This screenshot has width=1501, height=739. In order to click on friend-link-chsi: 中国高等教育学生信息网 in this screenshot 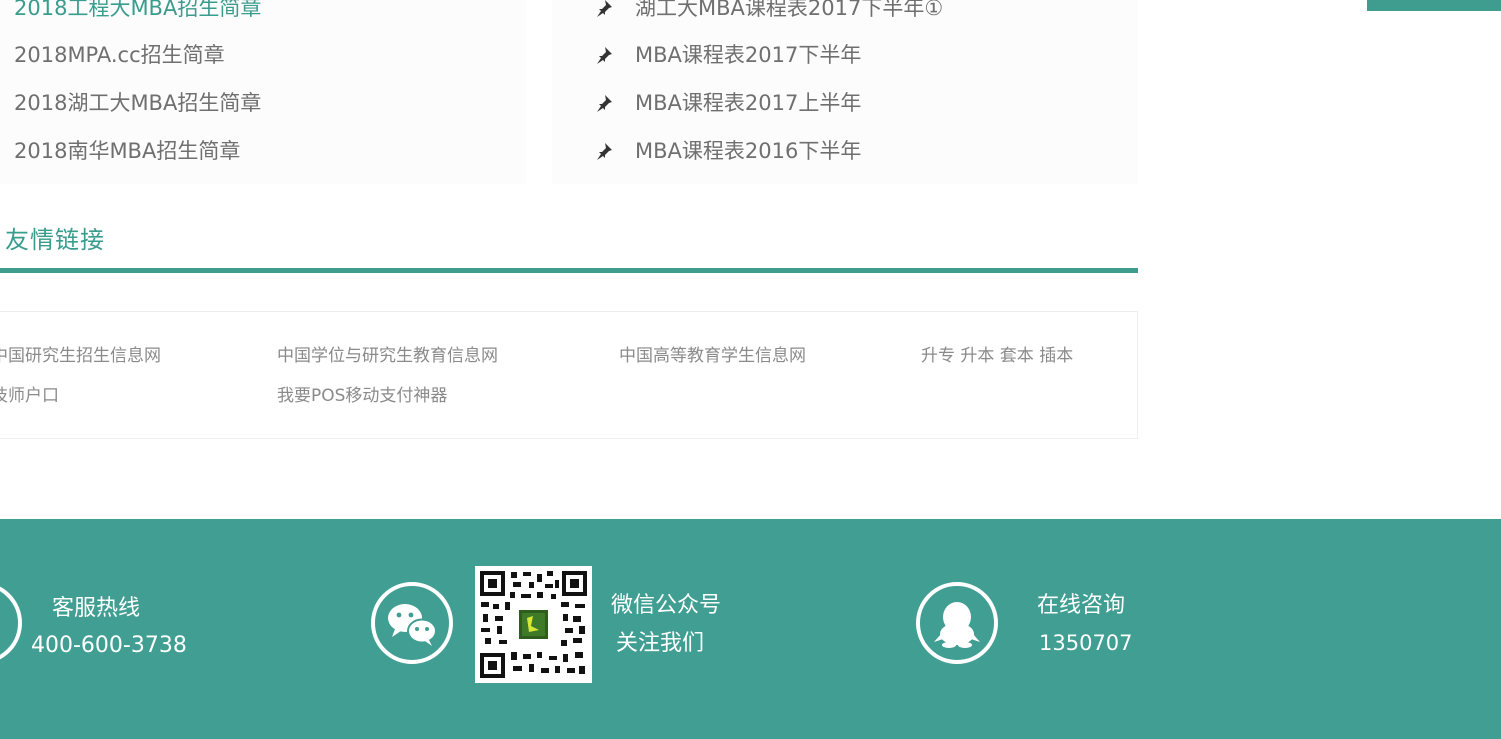, I will do `click(712, 356)`.